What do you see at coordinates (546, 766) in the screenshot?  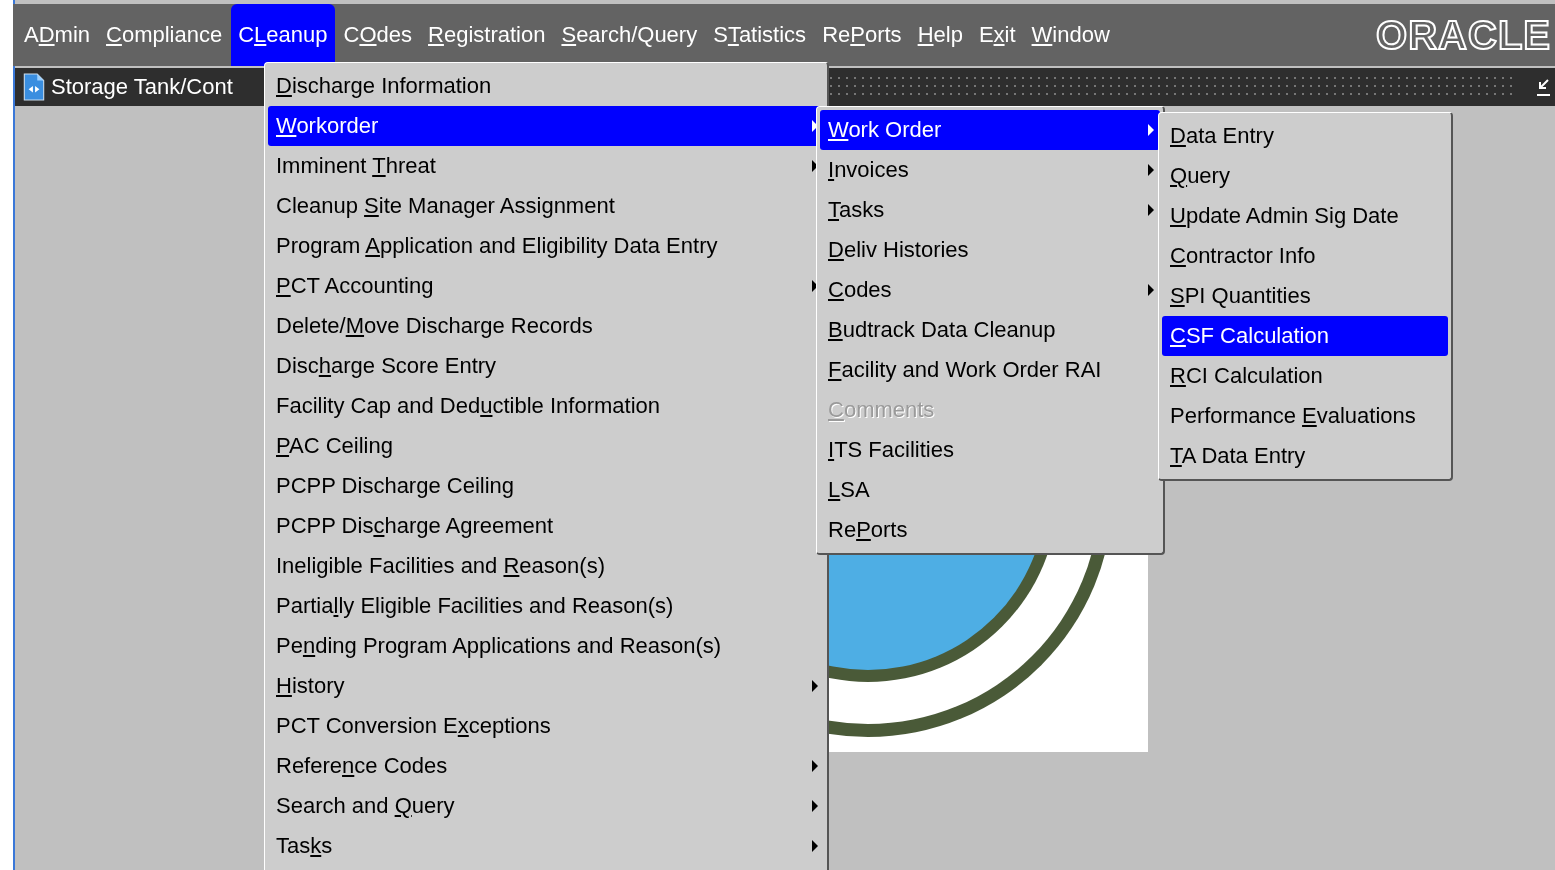 I see `menu-item: Reference Codes` at bounding box center [546, 766].